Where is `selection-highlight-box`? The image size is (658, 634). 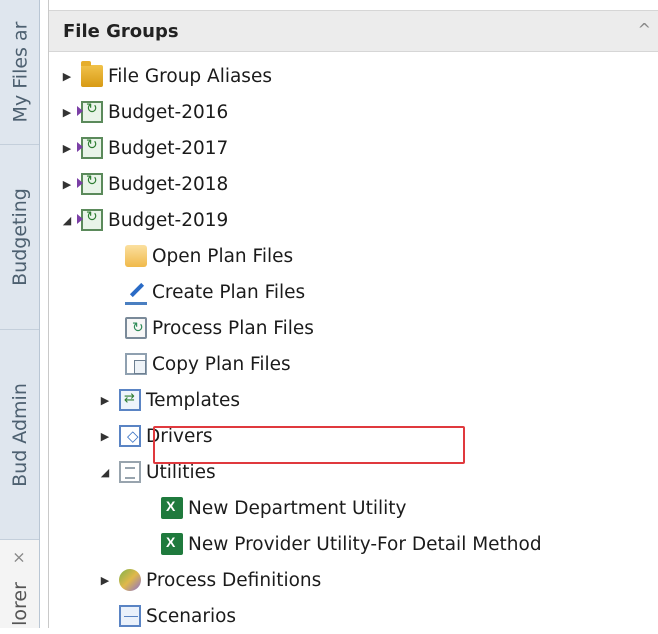 selection-highlight-box is located at coordinates (309, 445).